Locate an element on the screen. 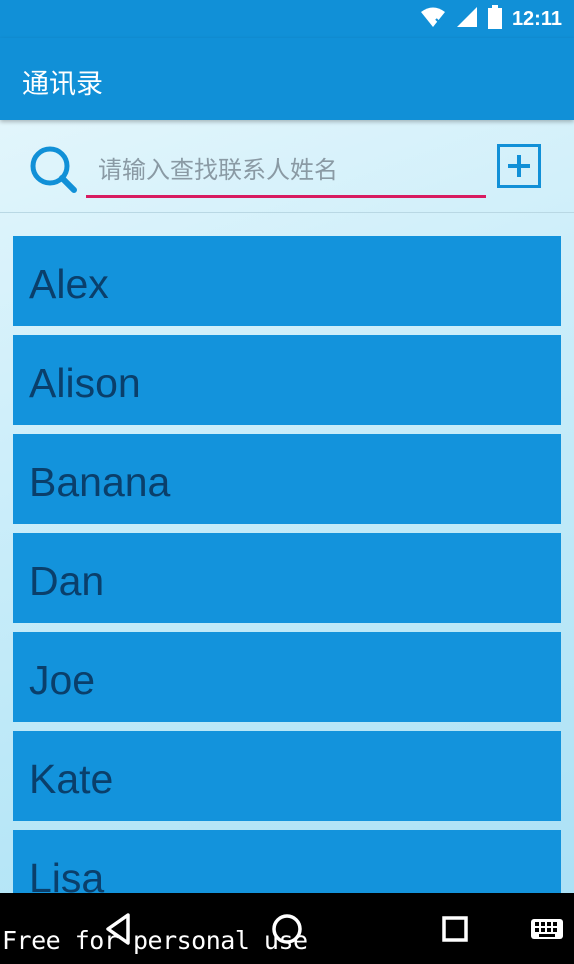 This screenshot has width=574, height=964. back-icon is located at coordinates (118, 932).